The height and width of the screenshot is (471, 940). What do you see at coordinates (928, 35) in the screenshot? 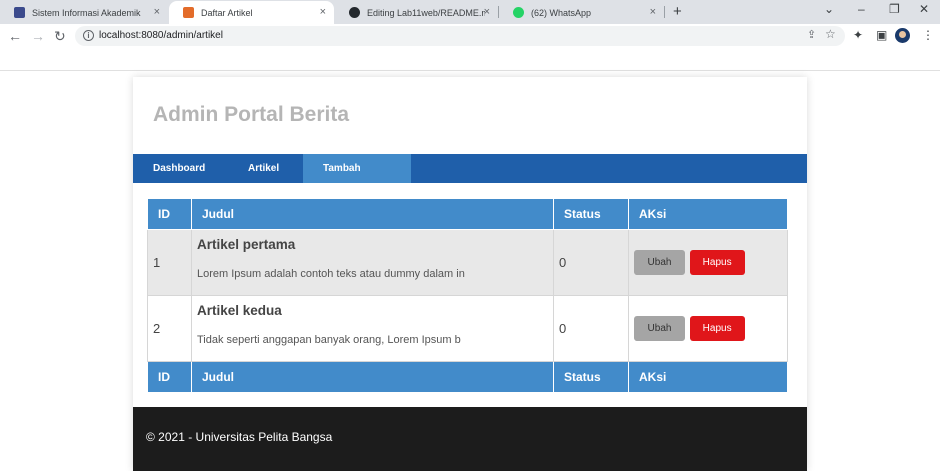
I see `menu-kebab-icon: ⋮` at bounding box center [928, 35].